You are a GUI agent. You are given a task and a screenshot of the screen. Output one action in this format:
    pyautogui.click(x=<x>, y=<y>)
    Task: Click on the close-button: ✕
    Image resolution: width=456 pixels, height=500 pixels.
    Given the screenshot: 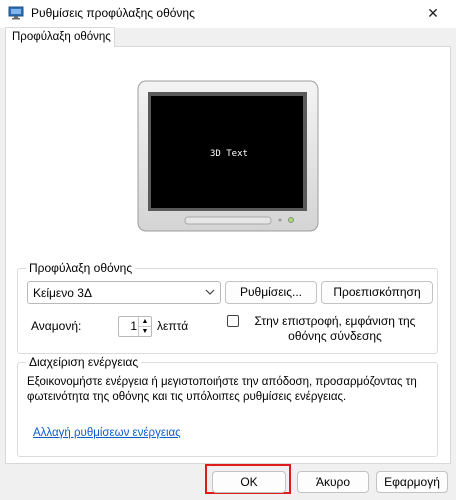 What is the action you would take?
    pyautogui.click(x=433, y=14)
    